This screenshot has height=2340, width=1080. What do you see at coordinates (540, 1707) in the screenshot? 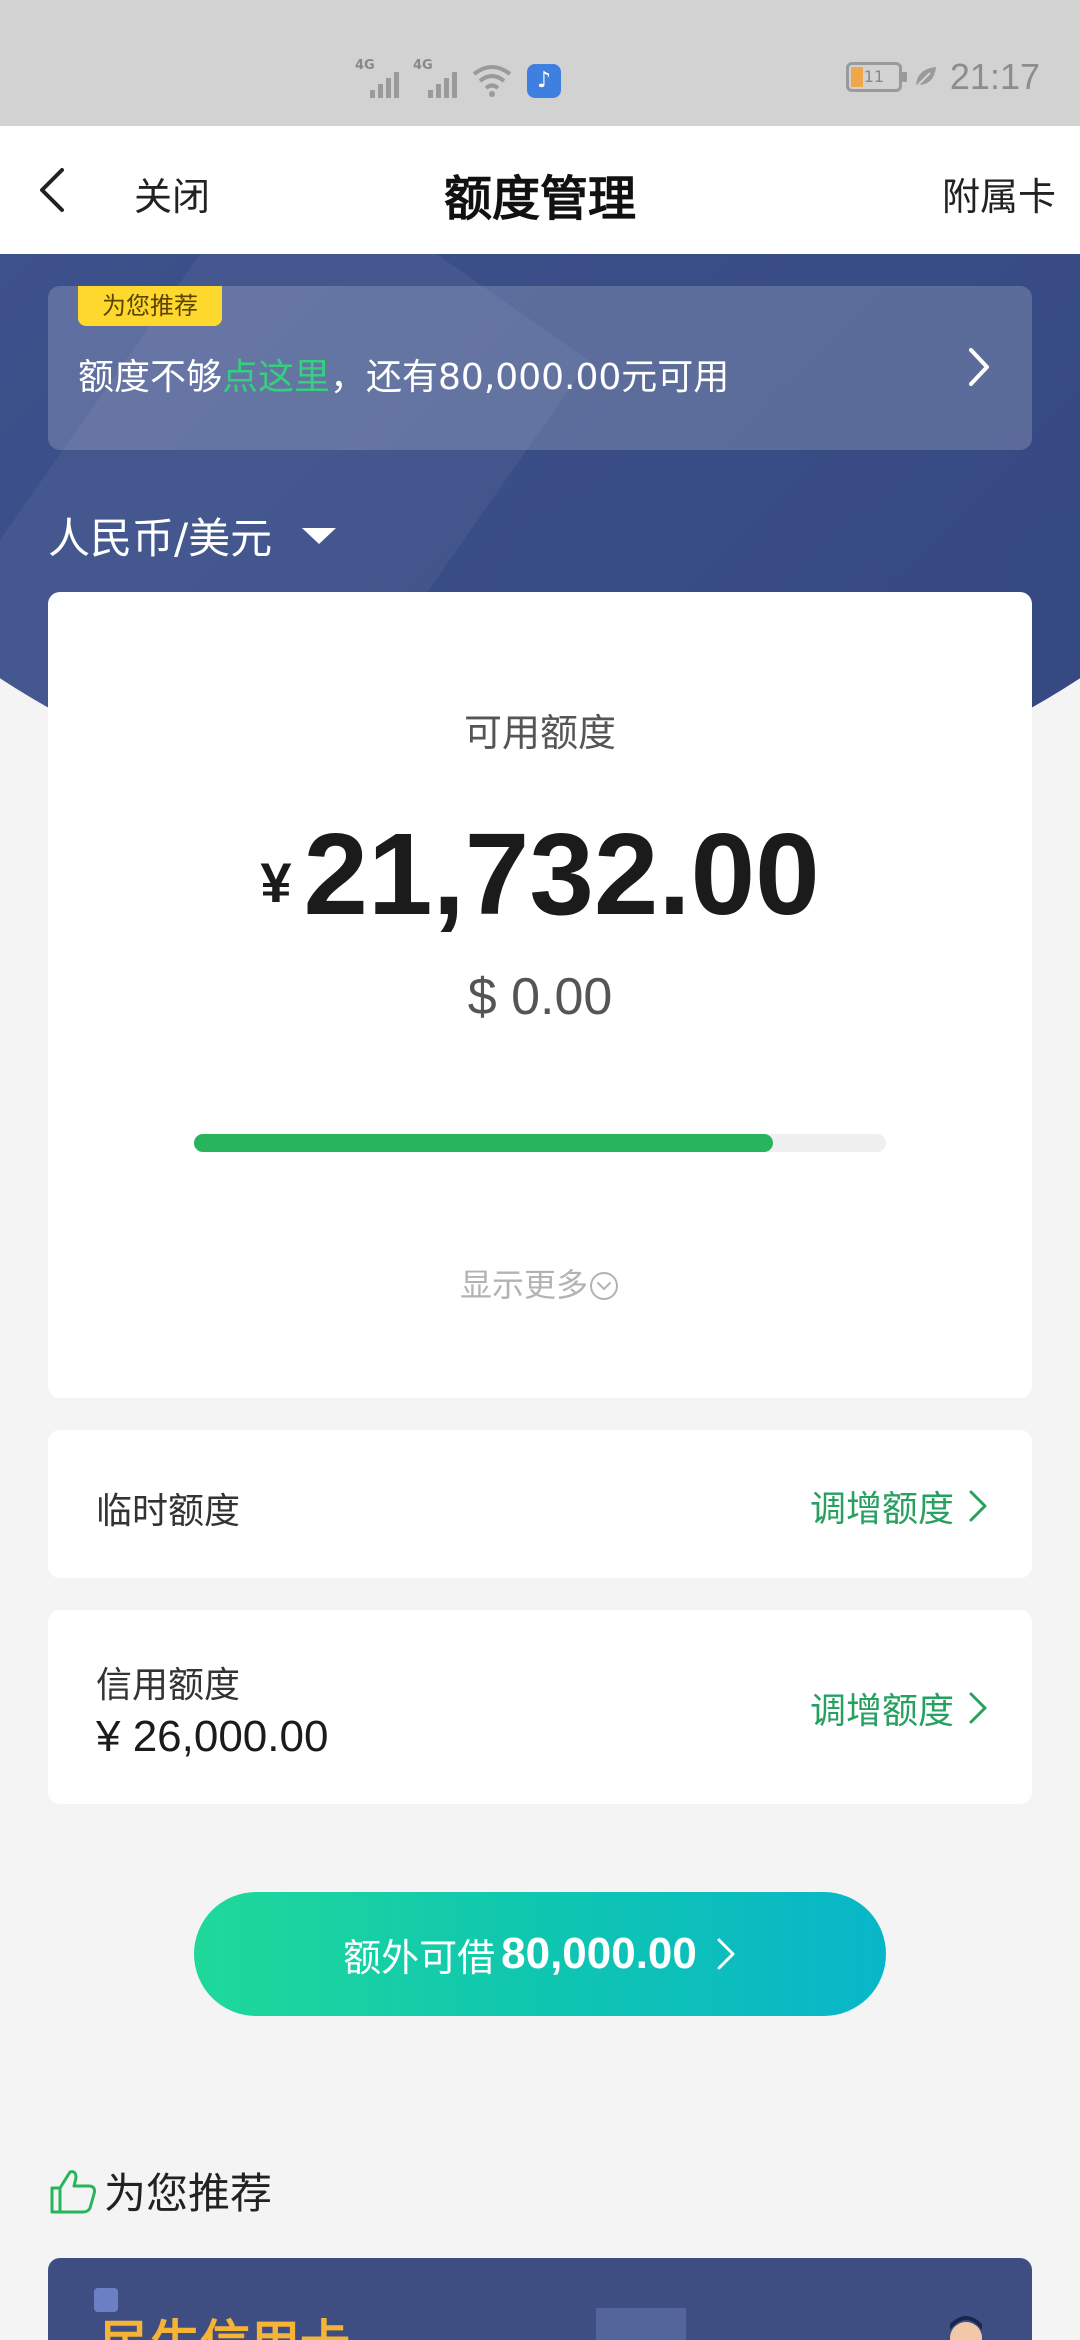
I see `credit-limit-row: 信用额度 ¥ 26,000.00 调增额度` at bounding box center [540, 1707].